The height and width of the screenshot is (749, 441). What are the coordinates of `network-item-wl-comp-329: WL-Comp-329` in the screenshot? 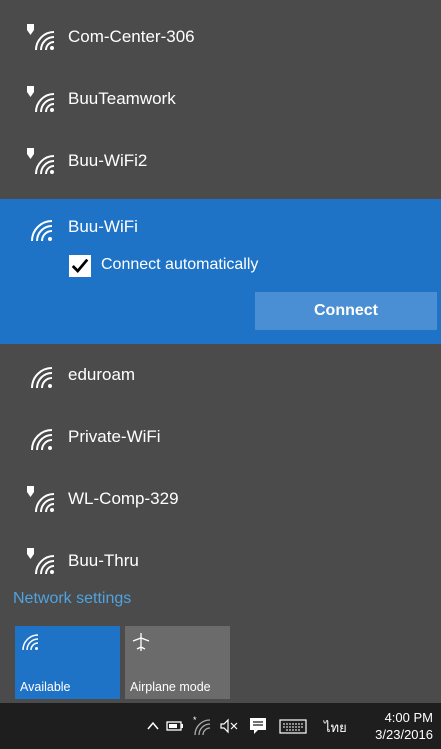 It's located at (220, 499).